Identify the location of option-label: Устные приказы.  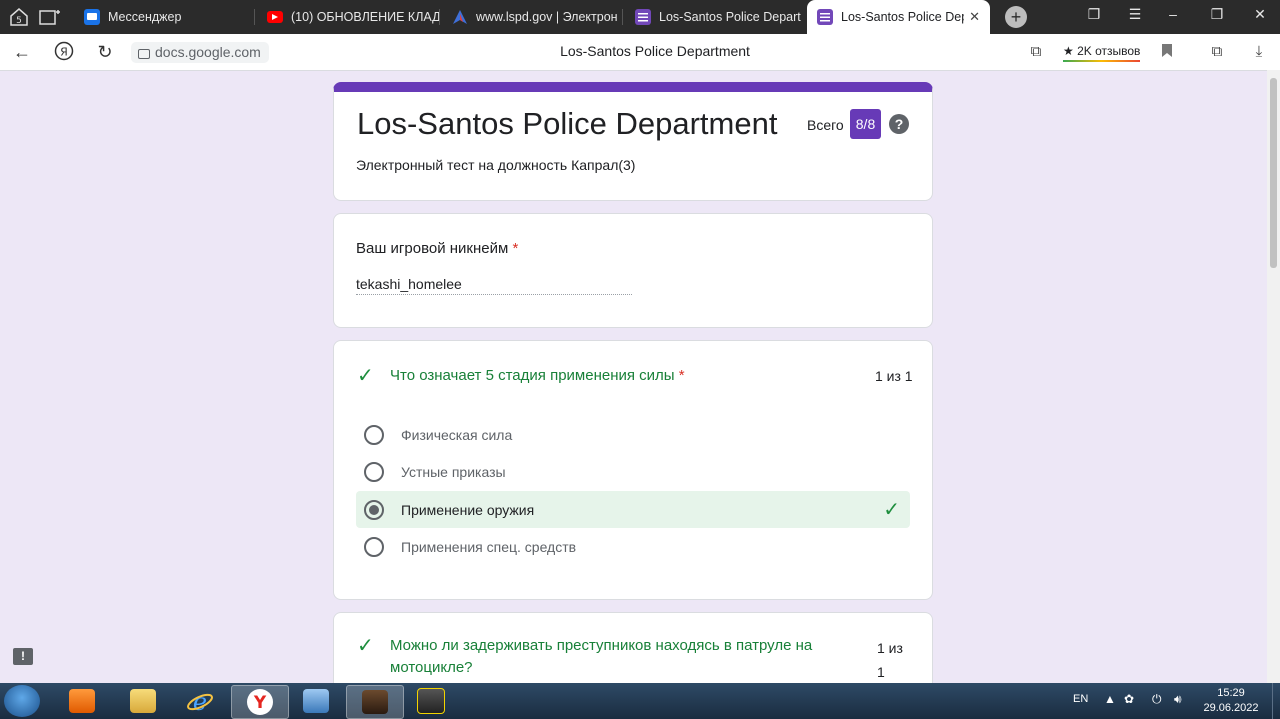
(453, 471).